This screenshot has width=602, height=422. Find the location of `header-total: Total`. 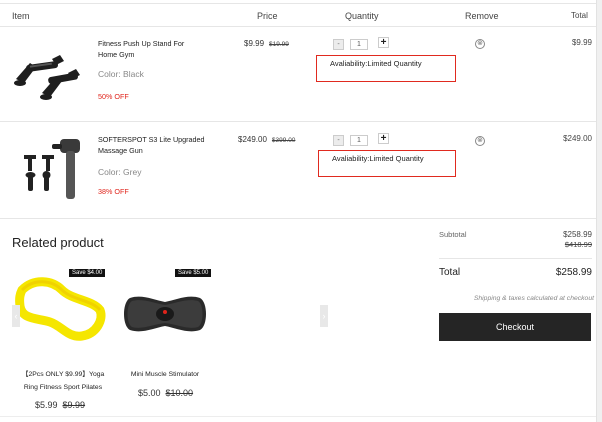

header-total: Total is located at coordinates (579, 15).